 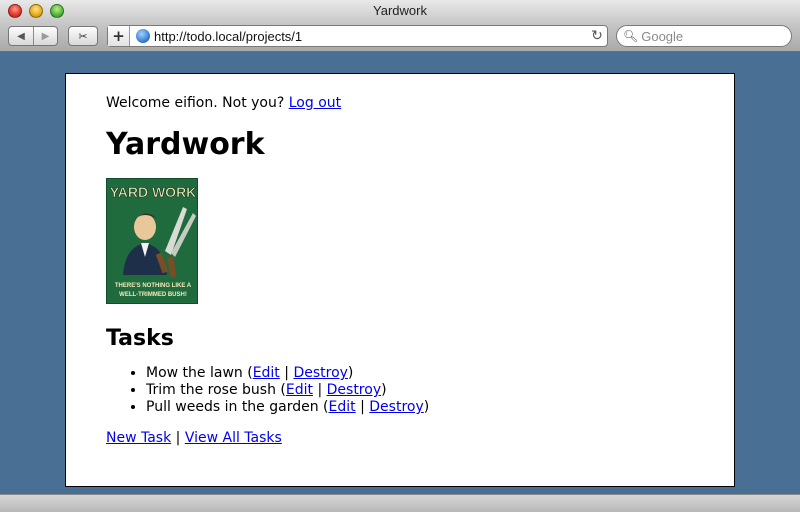 I want to click on plus-icon: +, so click(x=118, y=36).